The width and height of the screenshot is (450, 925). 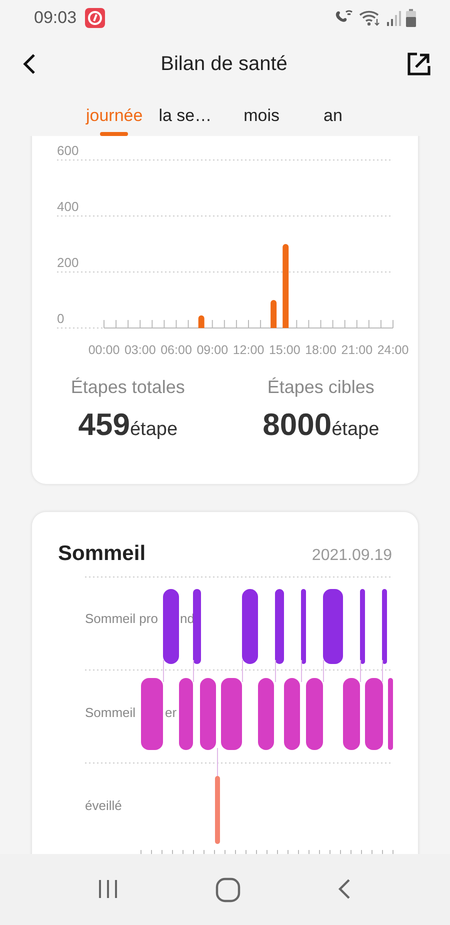 What do you see at coordinates (320, 350) in the screenshot?
I see `x-axis-label: 18:00` at bounding box center [320, 350].